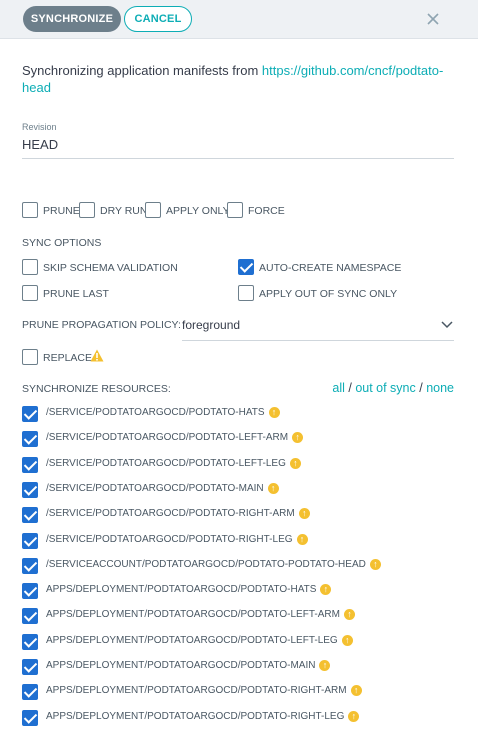 This screenshot has height=744, width=478. I want to click on prune-checkbox, so click(30, 210).